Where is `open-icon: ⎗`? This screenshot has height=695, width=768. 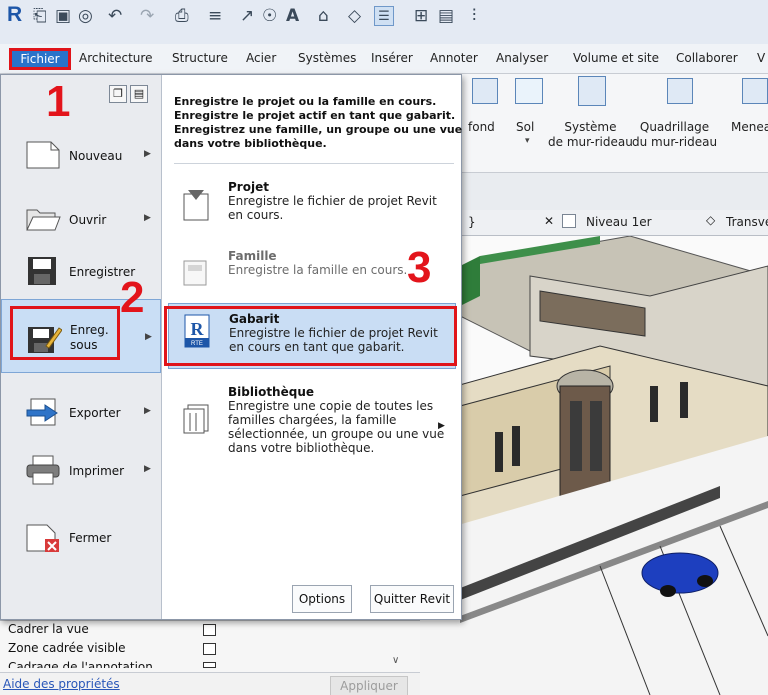
open-icon: ⎗ is located at coordinates (40, 16).